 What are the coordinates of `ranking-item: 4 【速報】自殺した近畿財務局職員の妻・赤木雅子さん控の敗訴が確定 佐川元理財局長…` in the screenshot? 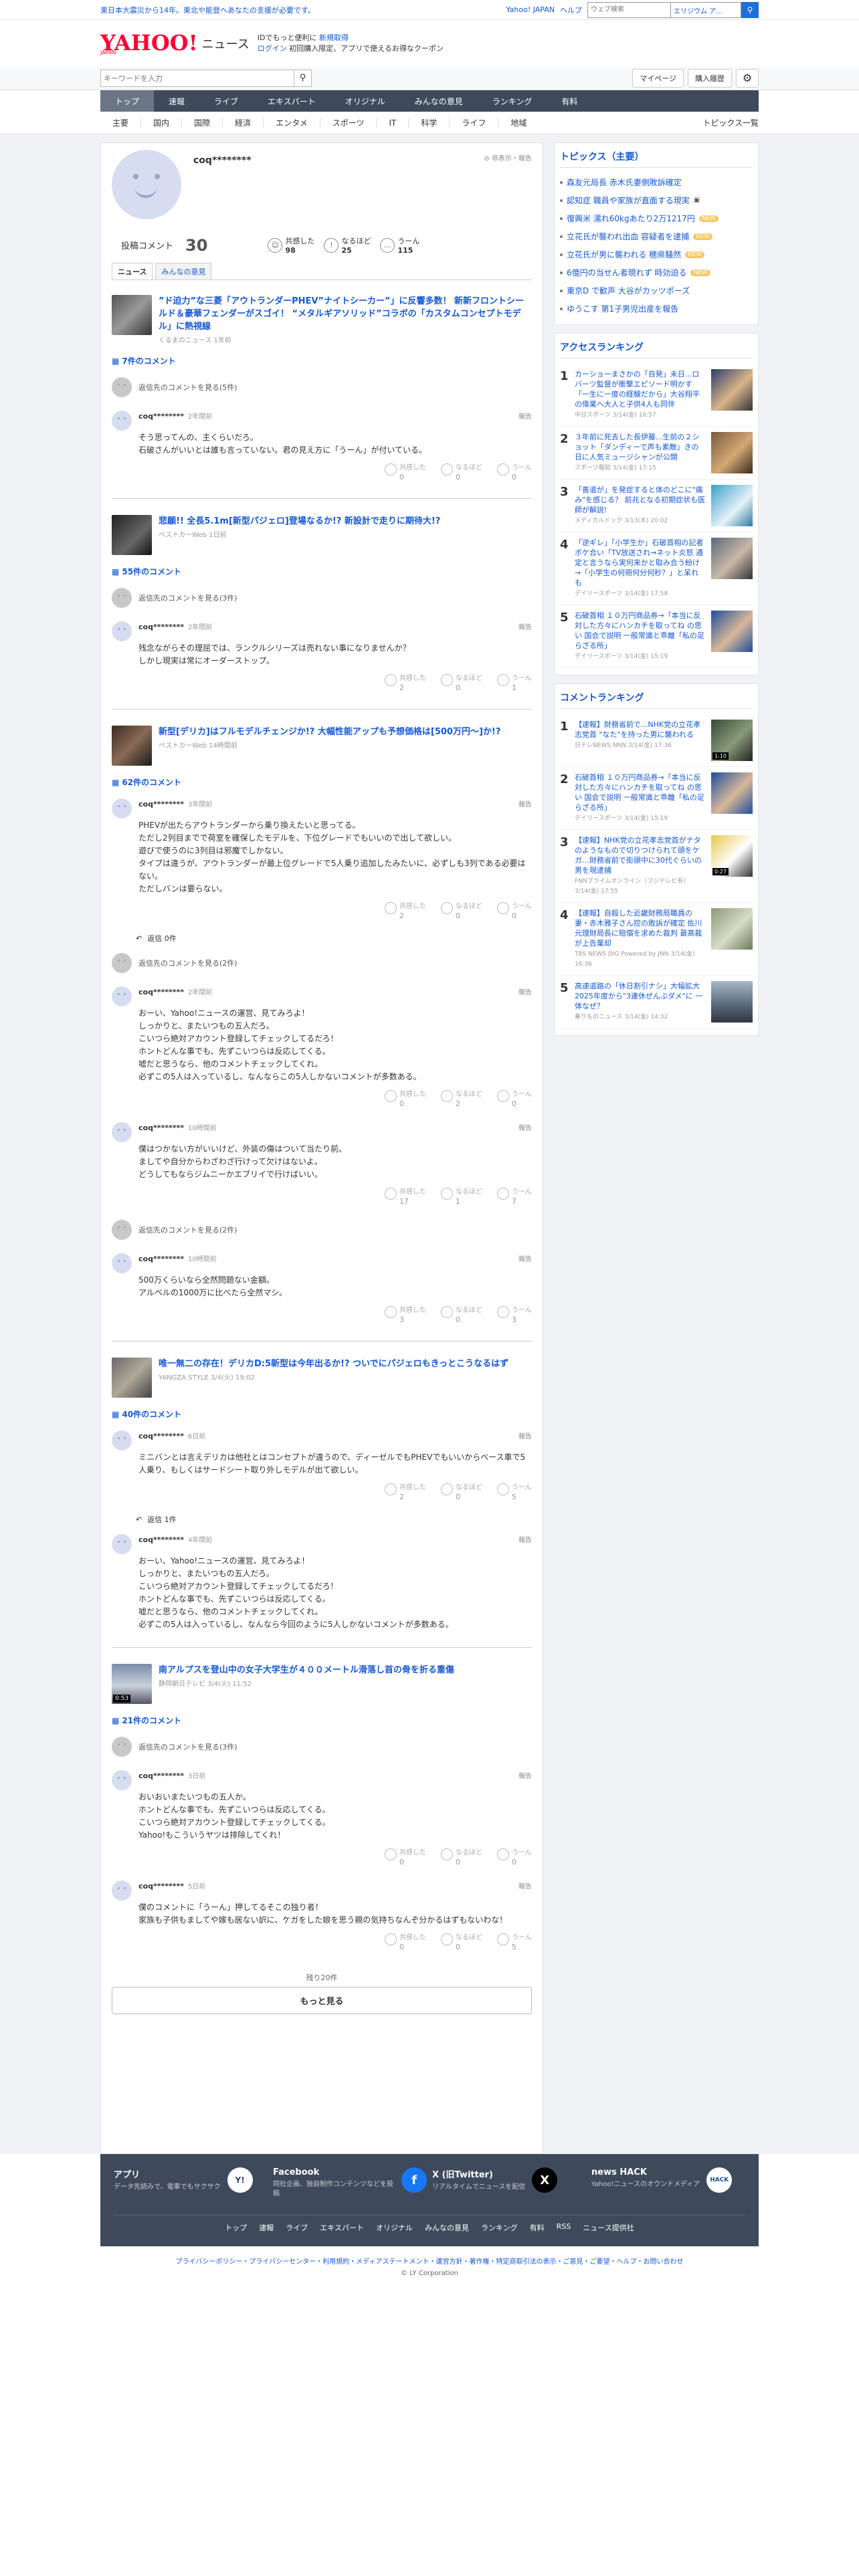 It's located at (656, 940).